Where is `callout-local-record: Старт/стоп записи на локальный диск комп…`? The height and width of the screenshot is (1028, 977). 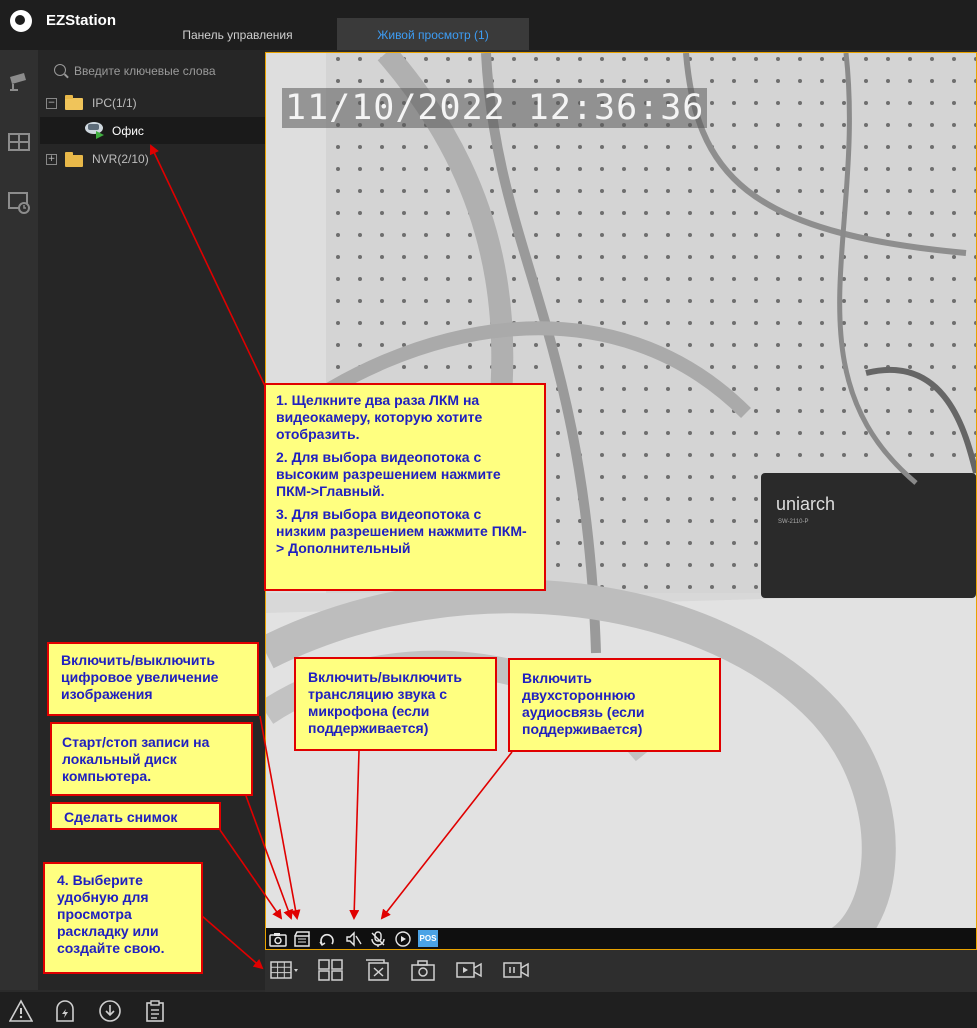 callout-local-record: Старт/стоп записи на локальный диск комп… is located at coordinates (151, 759).